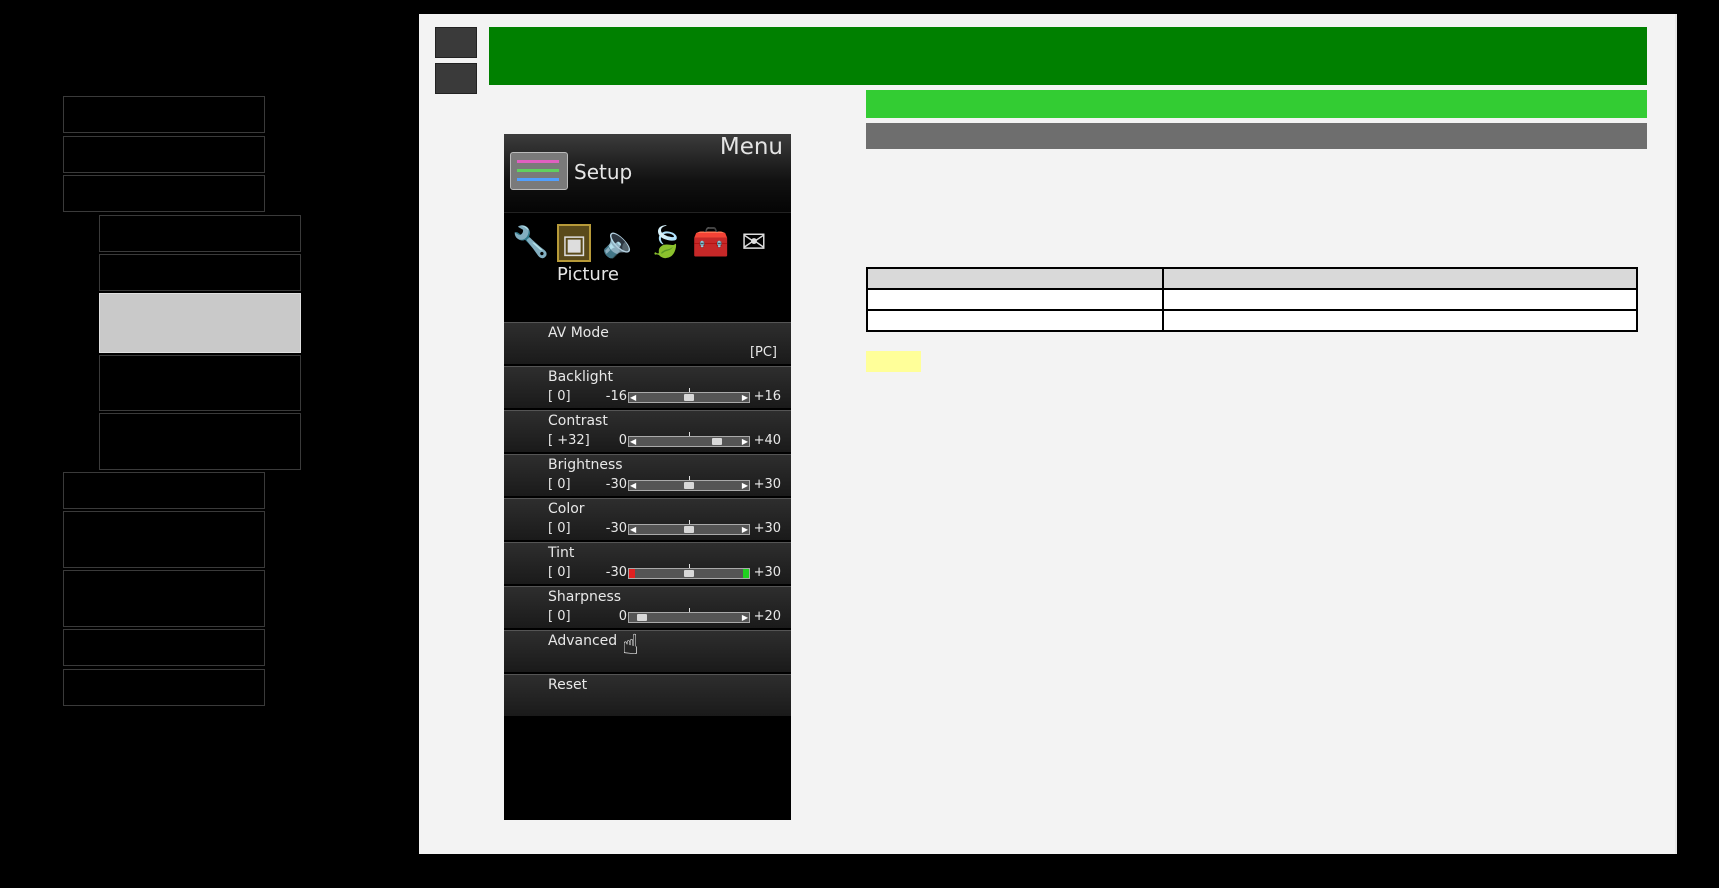 This screenshot has width=1719, height=888. What do you see at coordinates (1047, 862) in the screenshot?
I see `bottom-bar` at bounding box center [1047, 862].